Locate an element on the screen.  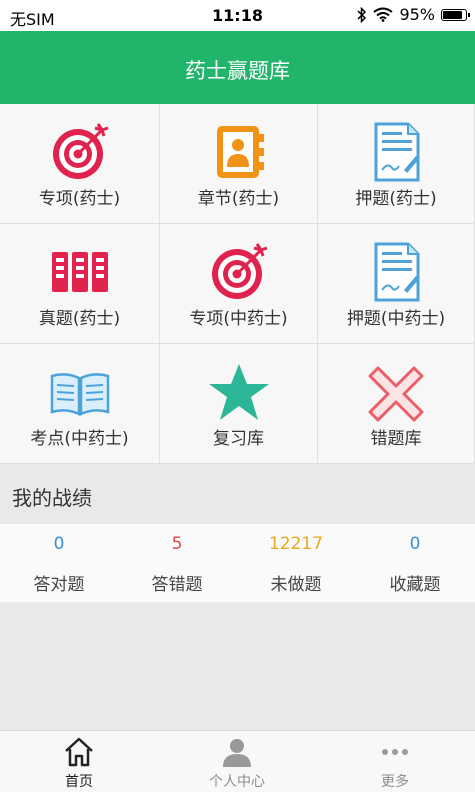
grid-item-exam-pharmacist: 真题(药士) is located at coordinates (80, 284).